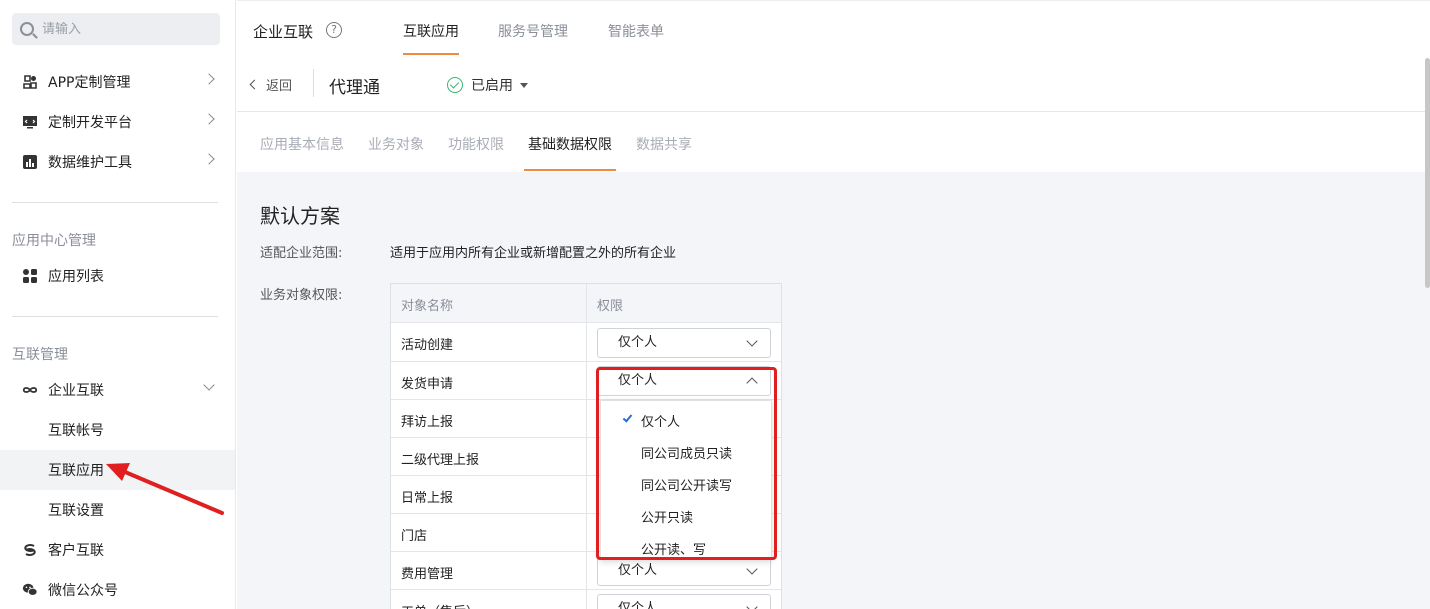 This screenshot has width=1430, height=609. I want to click on row-name: 门店, so click(414, 536).